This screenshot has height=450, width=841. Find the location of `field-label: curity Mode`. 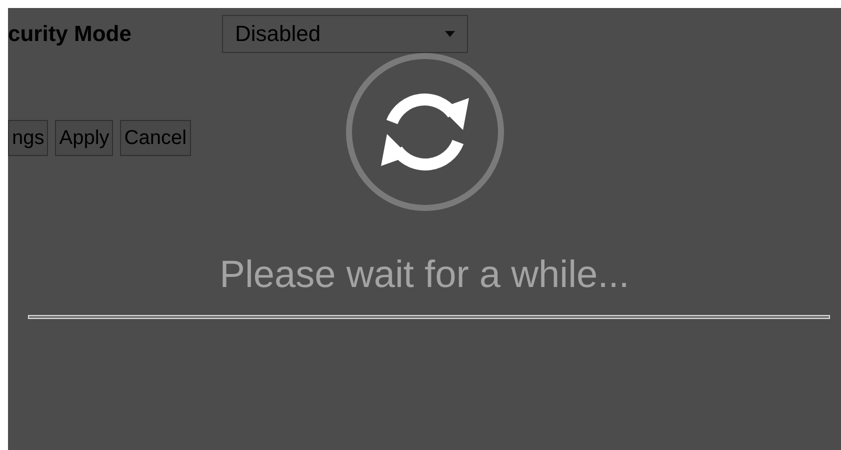

field-label: curity Mode is located at coordinates (70, 34).